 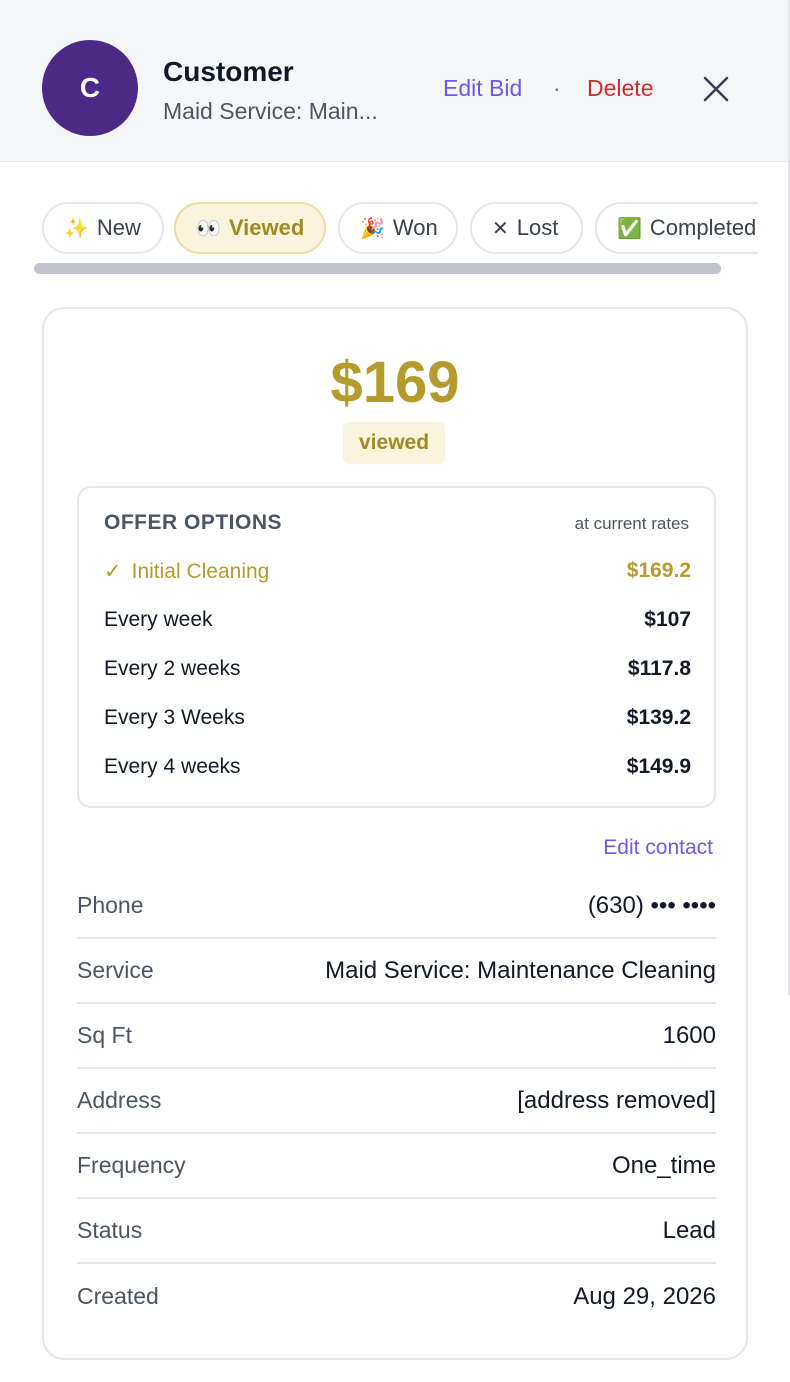 What do you see at coordinates (616, 1100) in the screenshot?
I see `detail-value: [address removed]` at bounding box center [616, 1100].